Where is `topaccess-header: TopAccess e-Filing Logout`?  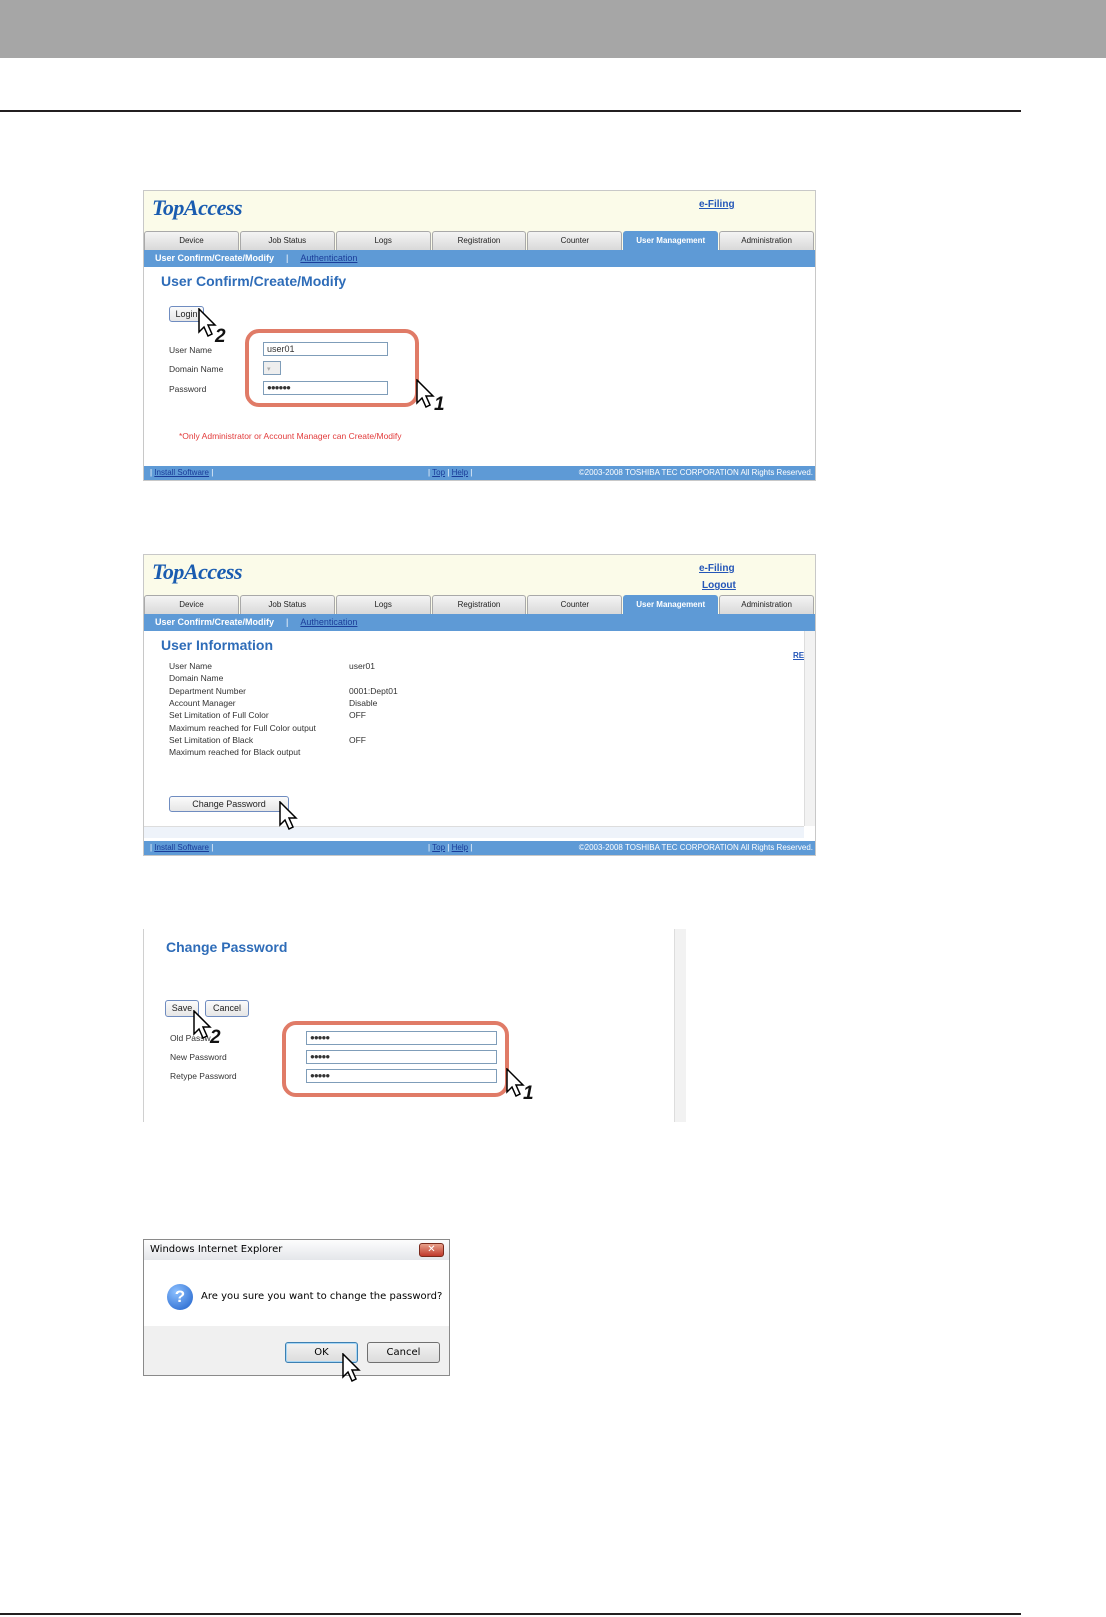 topaccess-header: TopAccess e-Filing Logout is located at coordinates (479, 575).